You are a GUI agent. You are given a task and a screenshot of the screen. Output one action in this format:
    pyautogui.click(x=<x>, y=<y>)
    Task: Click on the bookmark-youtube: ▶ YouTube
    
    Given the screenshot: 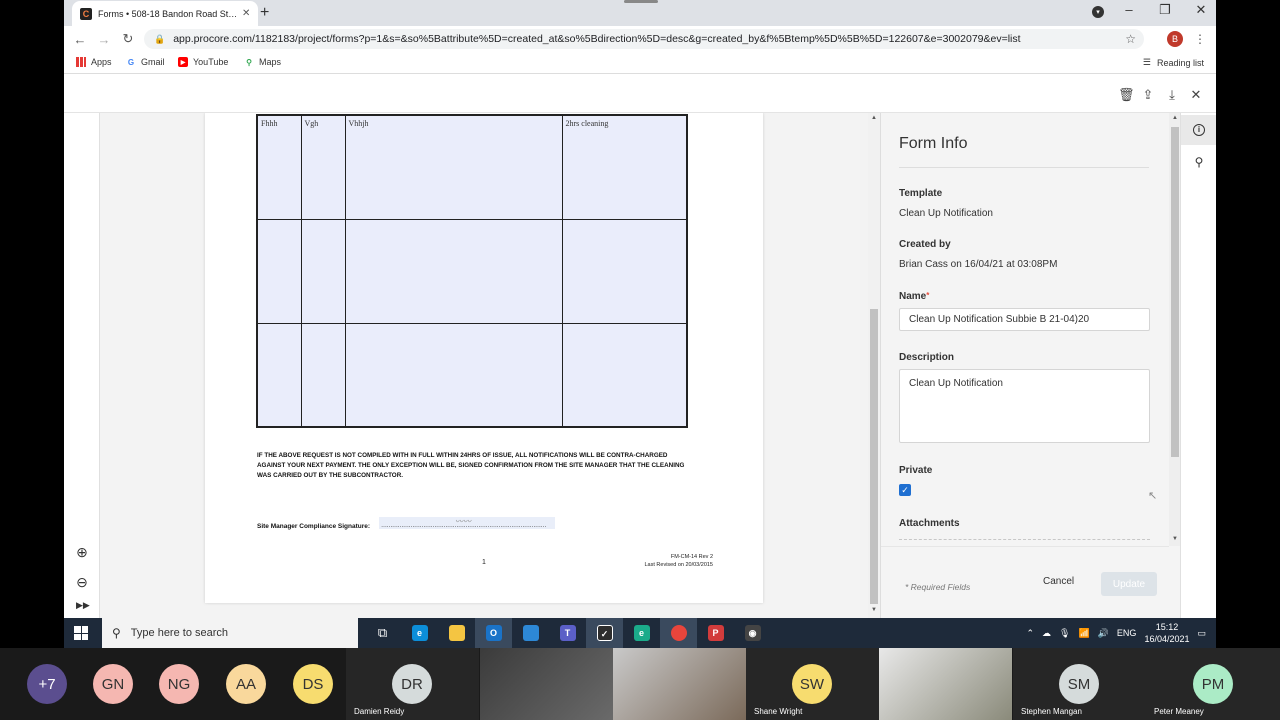 What is the action you would take?
    pyautogui.click(x=203, y=62)
    